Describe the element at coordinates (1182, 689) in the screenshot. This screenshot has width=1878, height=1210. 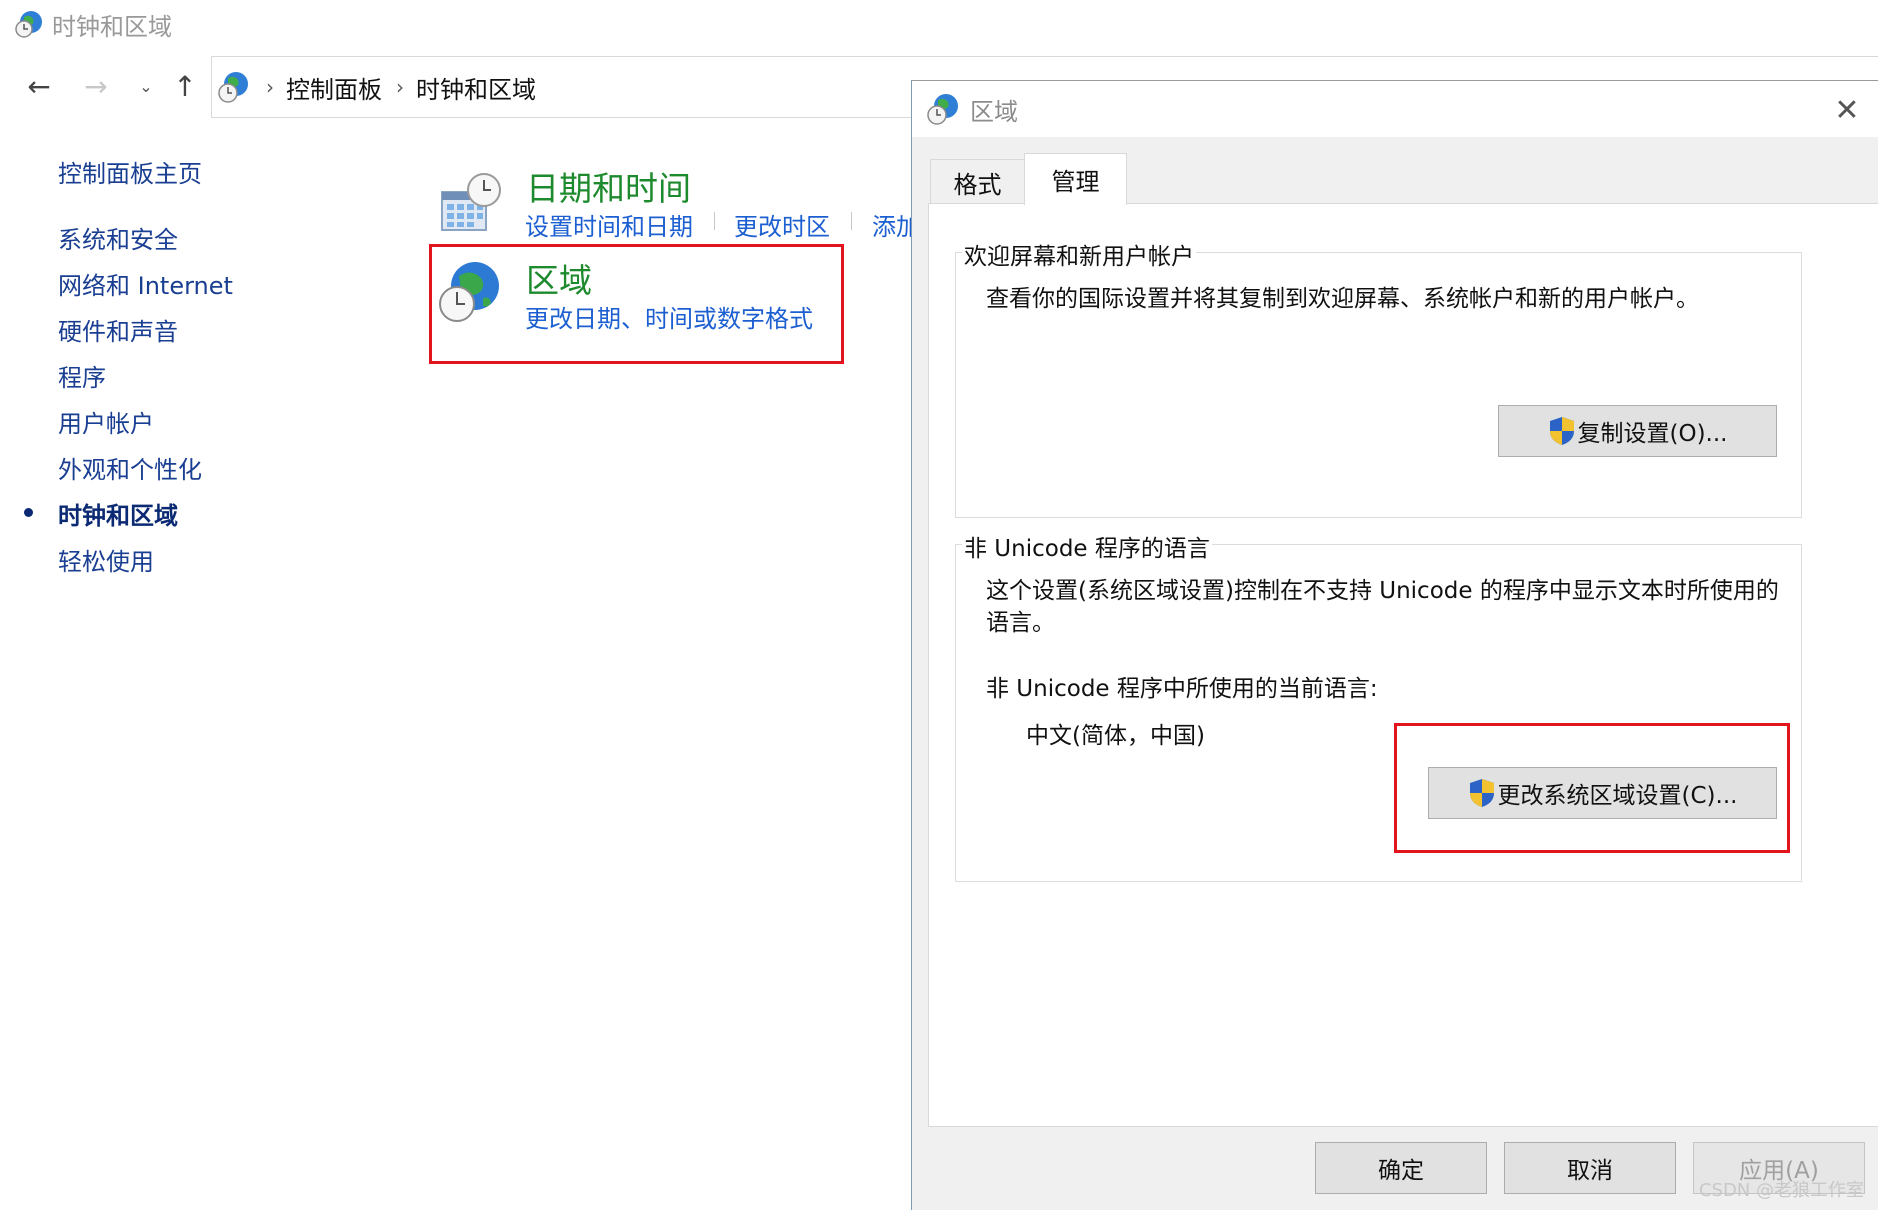
I see `current-language-label: 非 Unicode 程序中所使用的当前语言:` at that location.